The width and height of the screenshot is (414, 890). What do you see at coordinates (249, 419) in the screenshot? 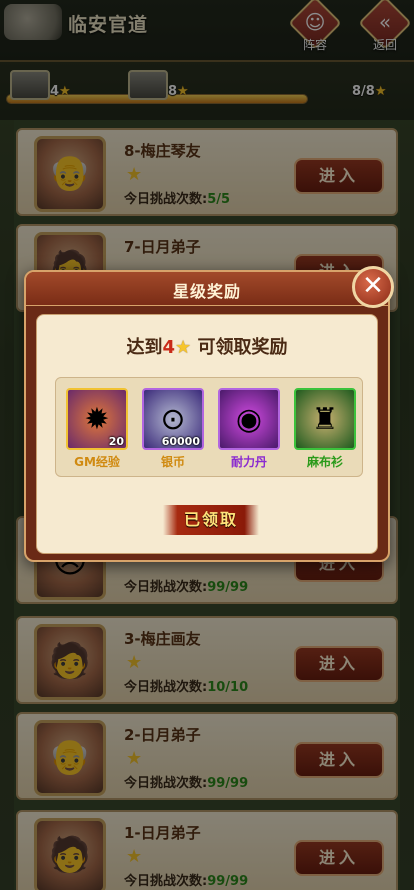
I see `stamina-pill-icon: ◉` at bounding box center [249, 419].